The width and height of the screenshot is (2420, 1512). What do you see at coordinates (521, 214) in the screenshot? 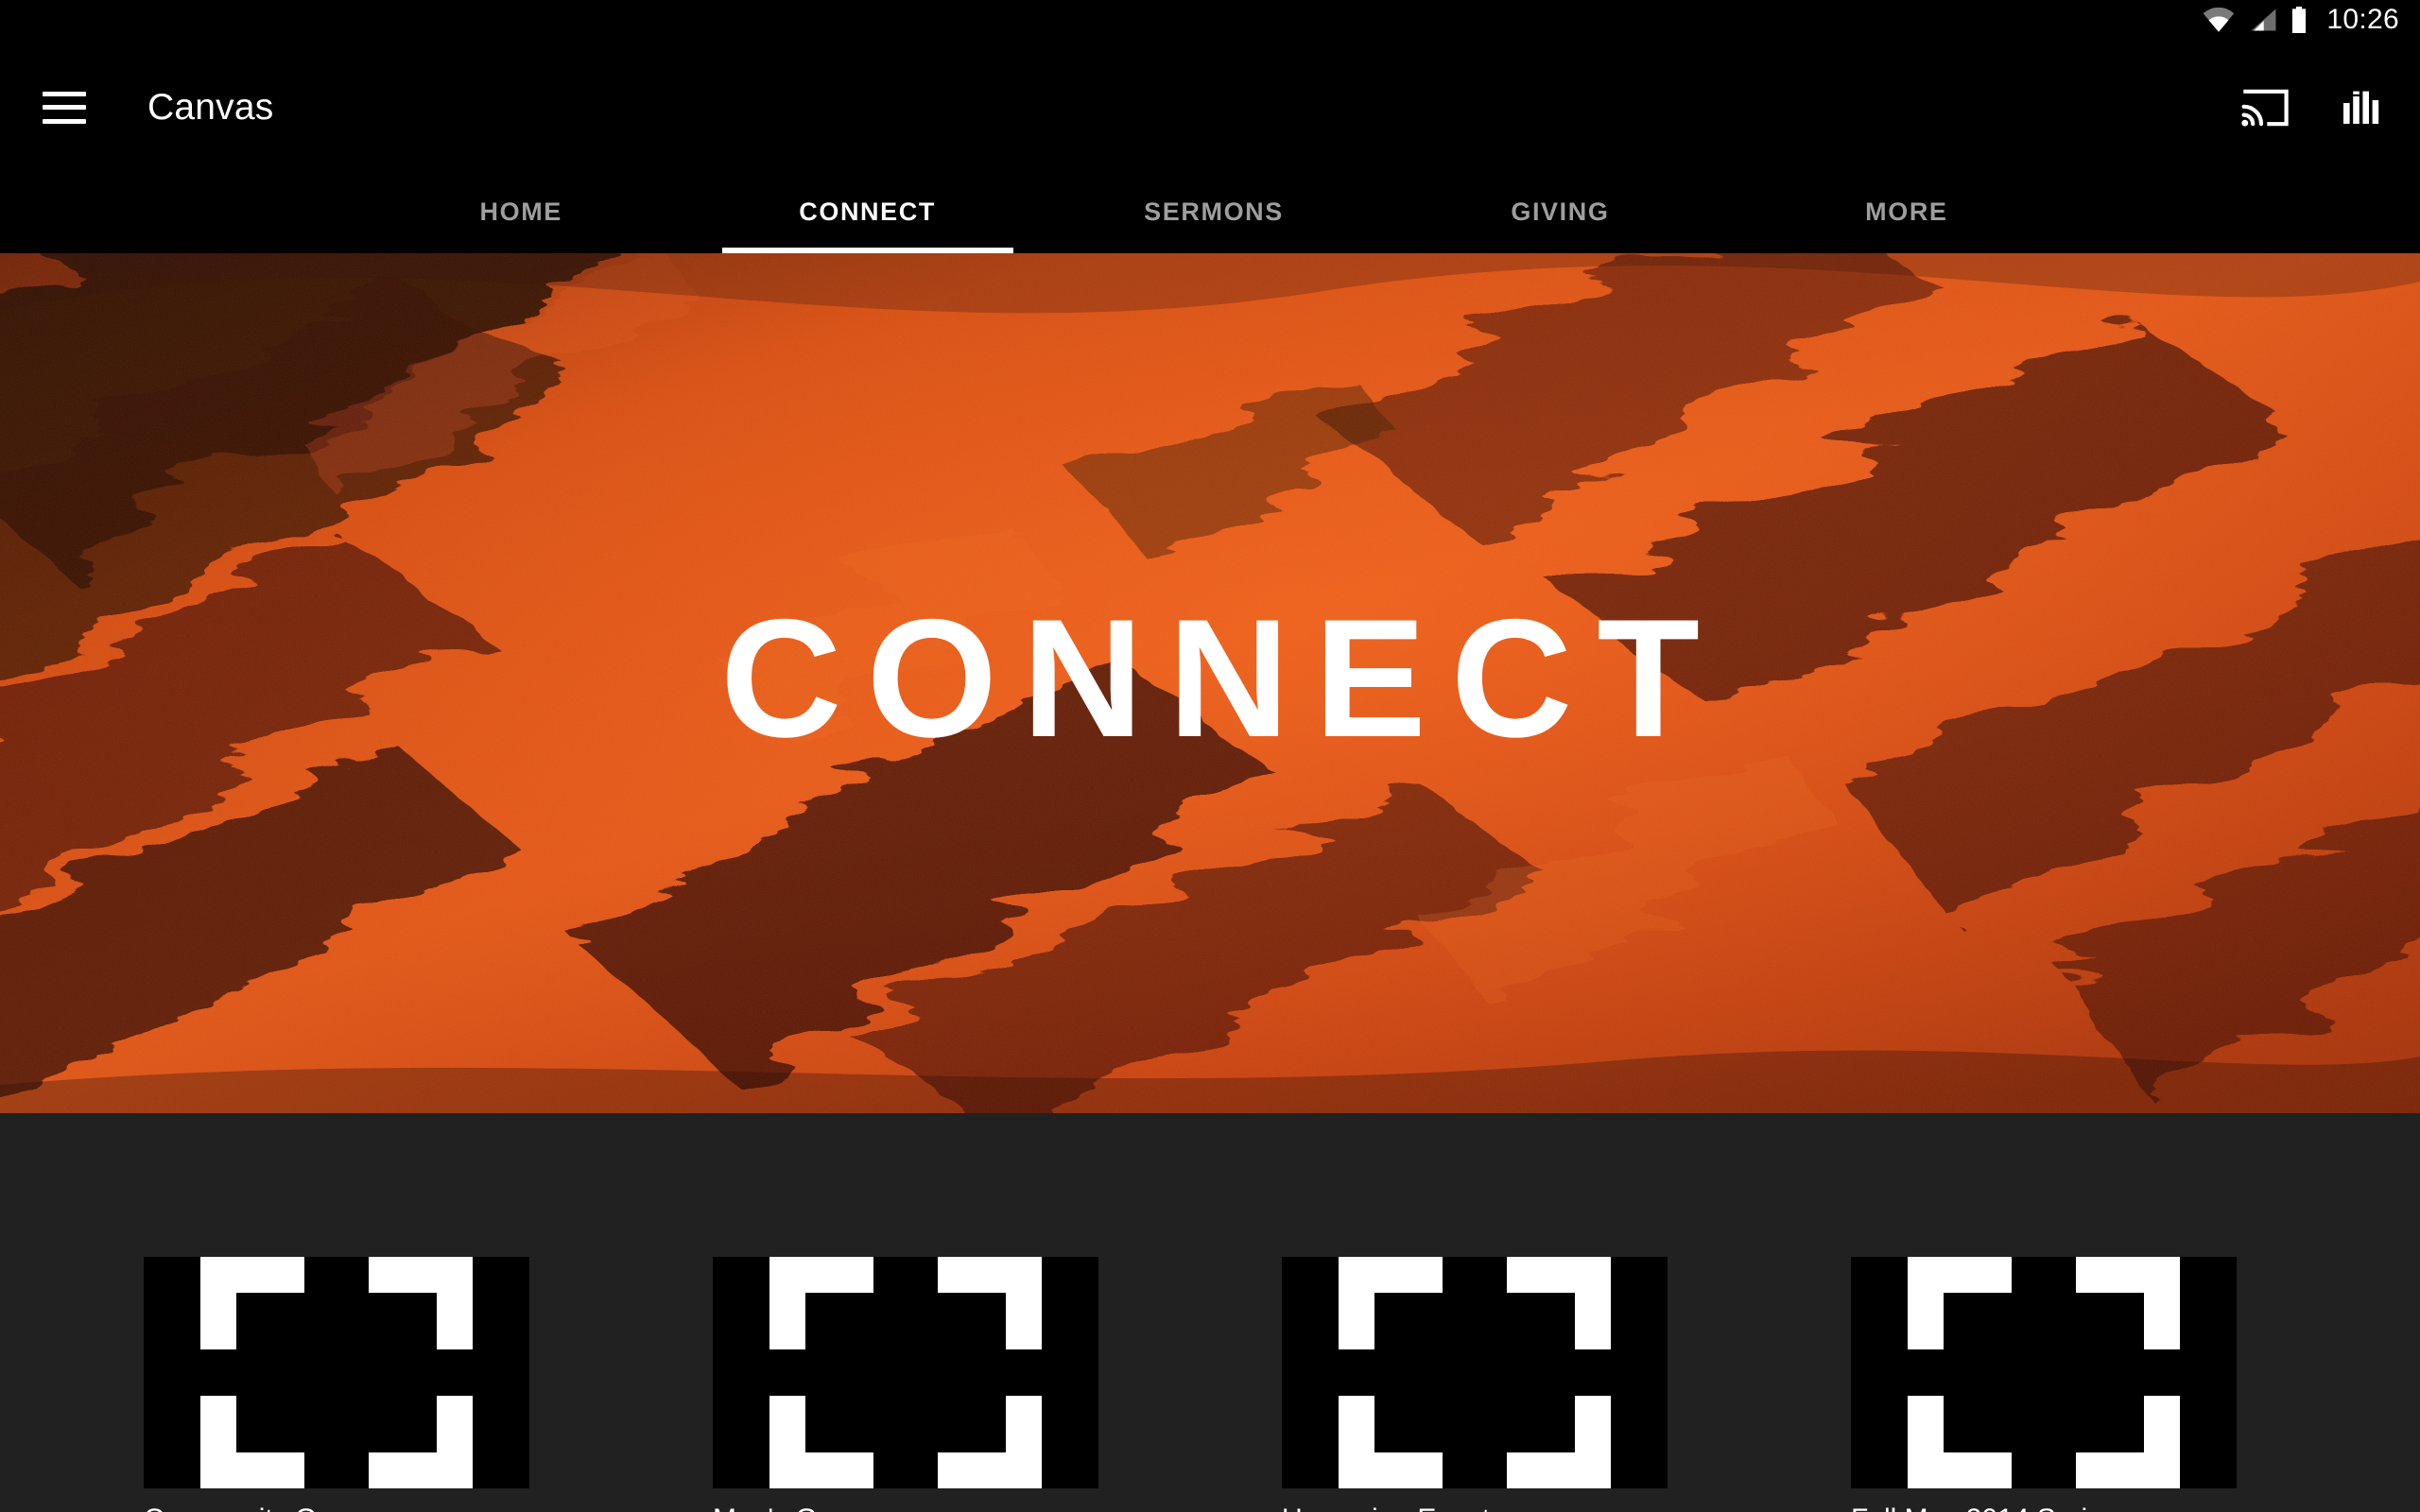
I see `tab-home: HOME` at bounding box center [521, 214].